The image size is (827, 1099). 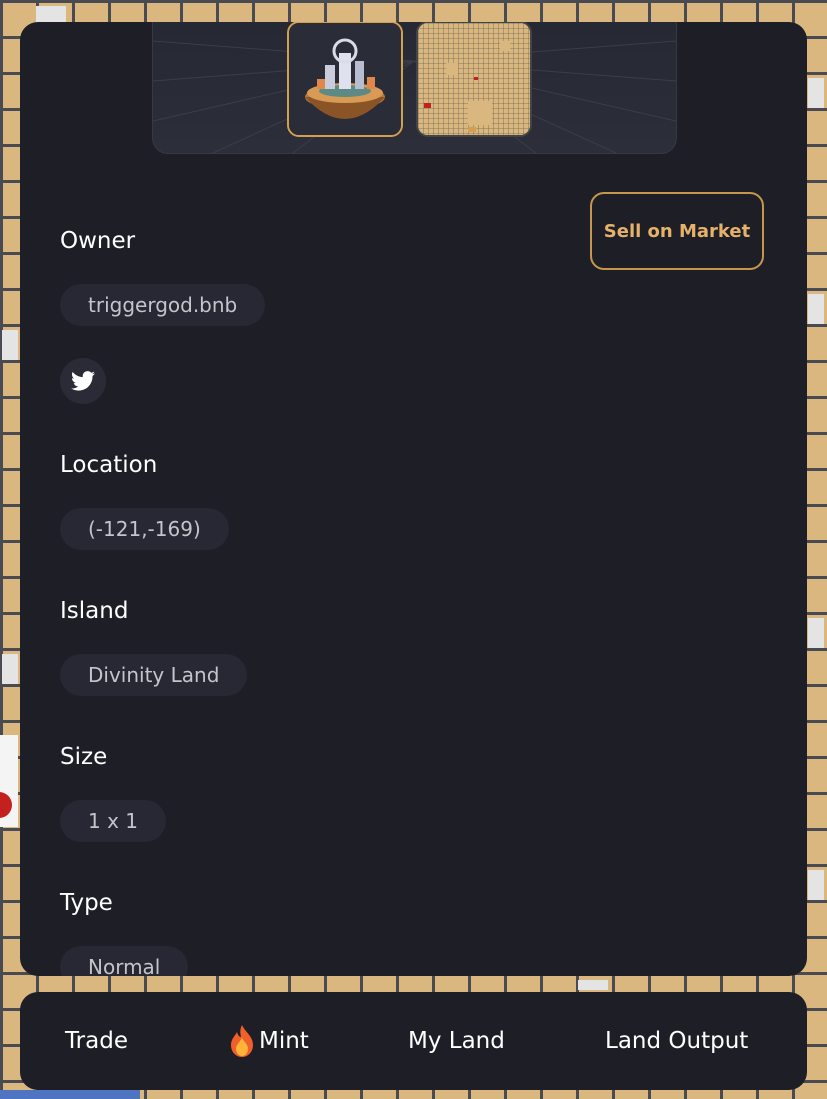 I want to click on island-value: Divinity Land, so click(x=154, y=675).